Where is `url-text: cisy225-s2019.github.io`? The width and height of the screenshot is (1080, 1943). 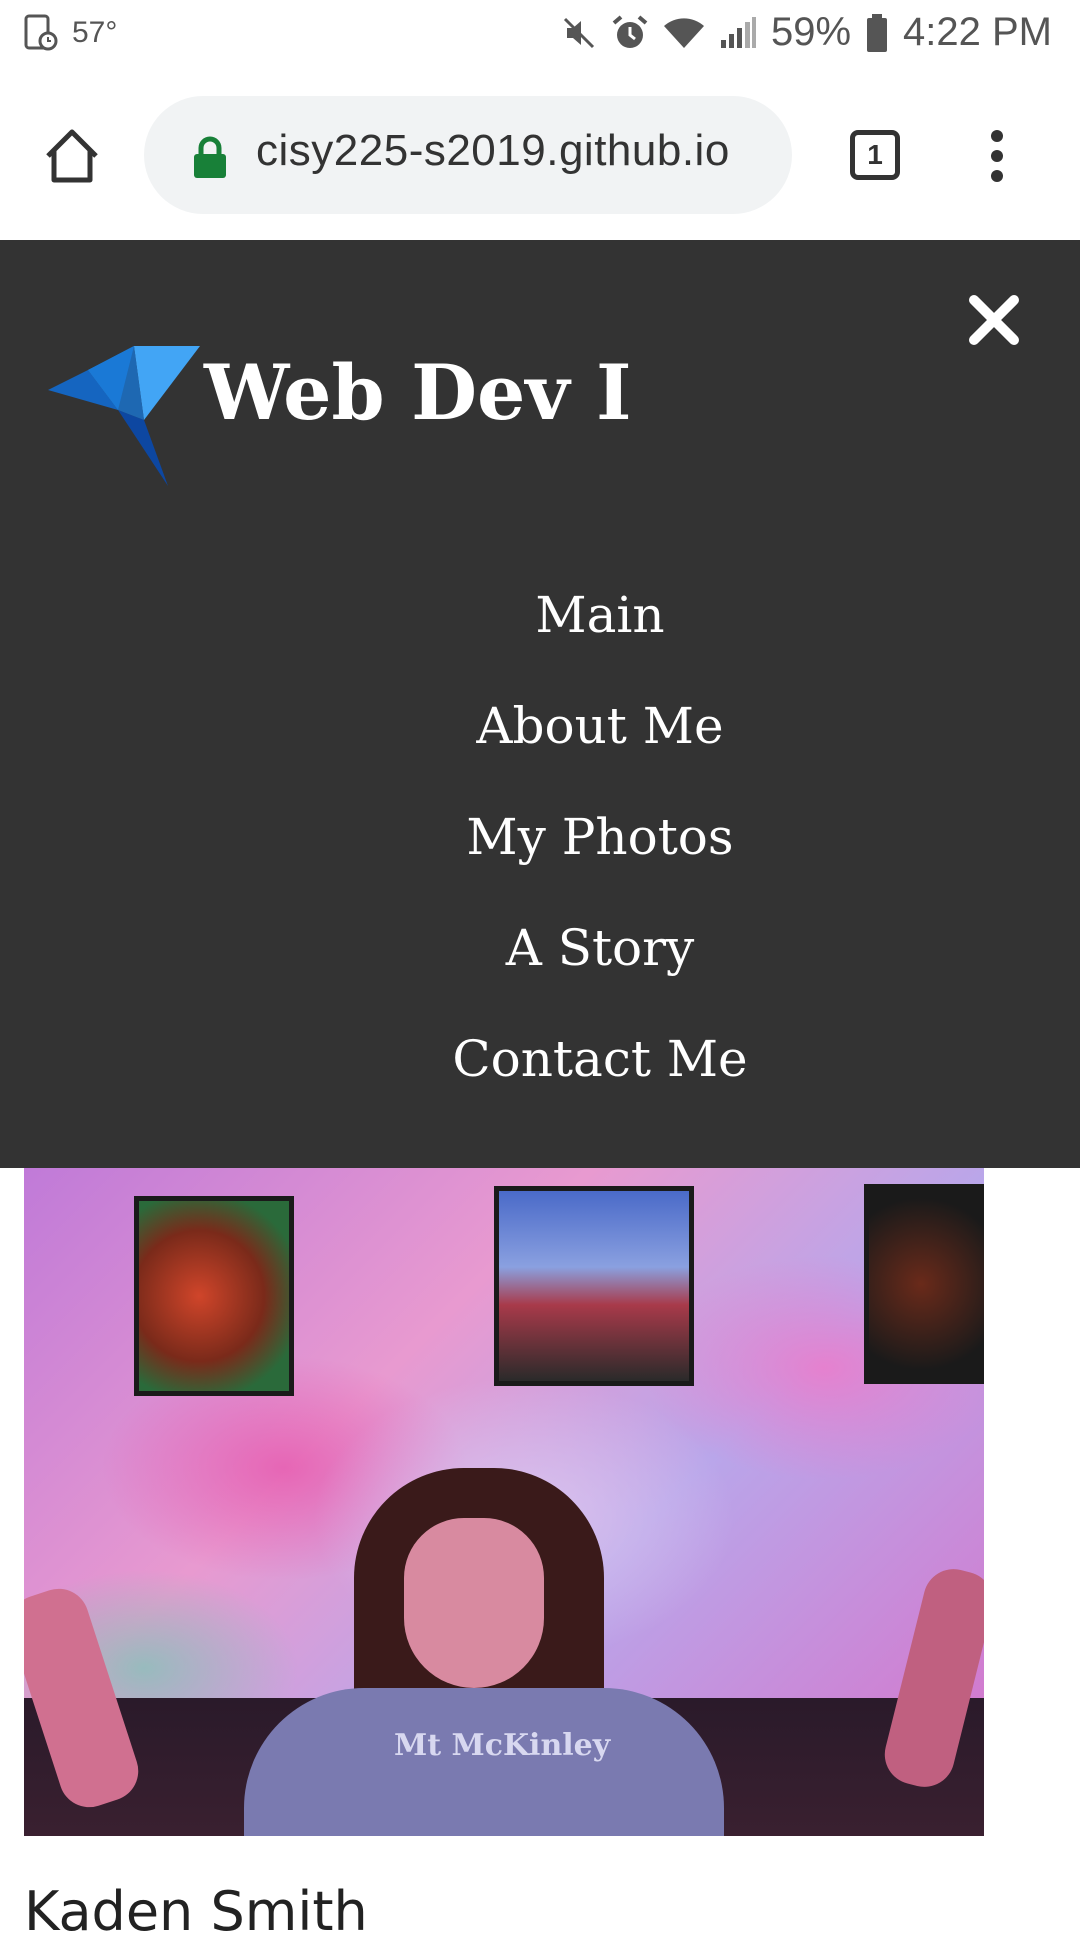
url-text: cisy225-s2019.github.io is located at coordinates (493, 150).